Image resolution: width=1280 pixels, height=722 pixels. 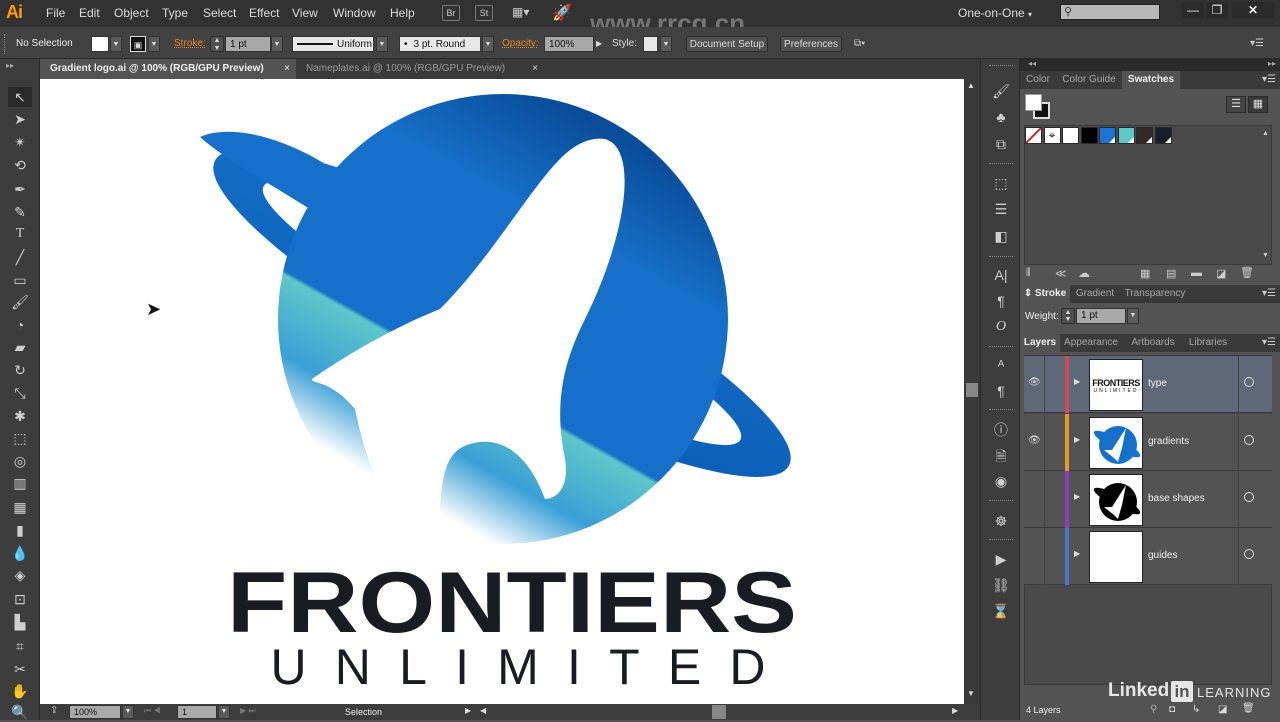 What do you see at coordinates (1001, 209) in the screenshot?
I see `align-panel-icon: ☰` at bounding box center [1001, 209].